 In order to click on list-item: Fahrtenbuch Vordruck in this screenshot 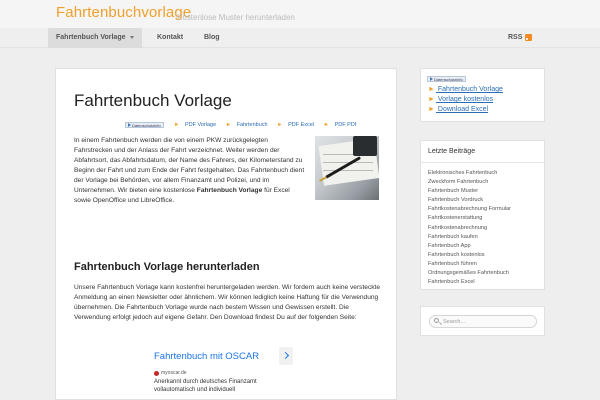, I will do `click(469, 200)`.